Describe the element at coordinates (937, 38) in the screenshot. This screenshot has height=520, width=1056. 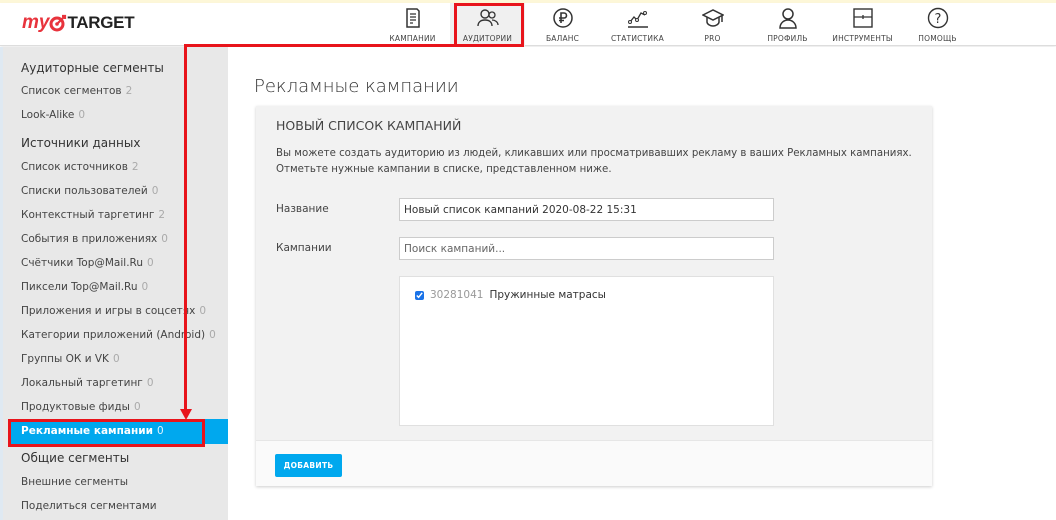
I see `nav-label: ПОМОЩЬ` at that location.